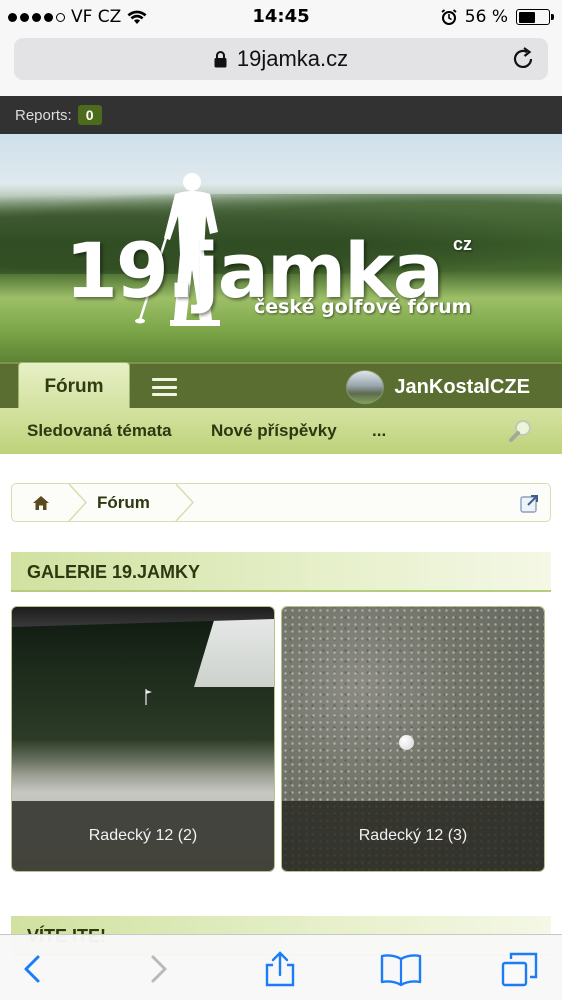  Describe the element at coordinates (526, 17) in the screenshot. I see `battery-level` at that location.